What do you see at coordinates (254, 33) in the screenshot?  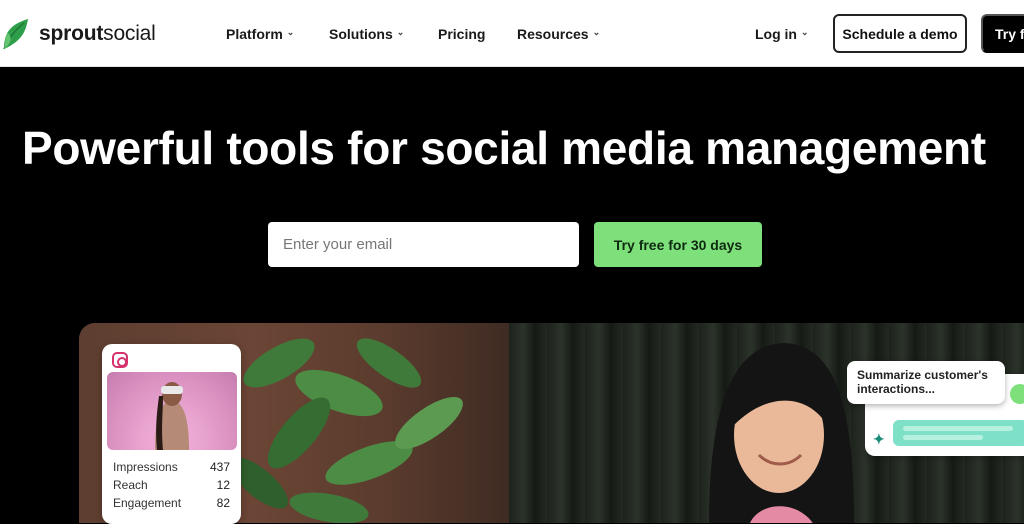 I see `nav-item-label: Platform` at bounding box center [254, 33].